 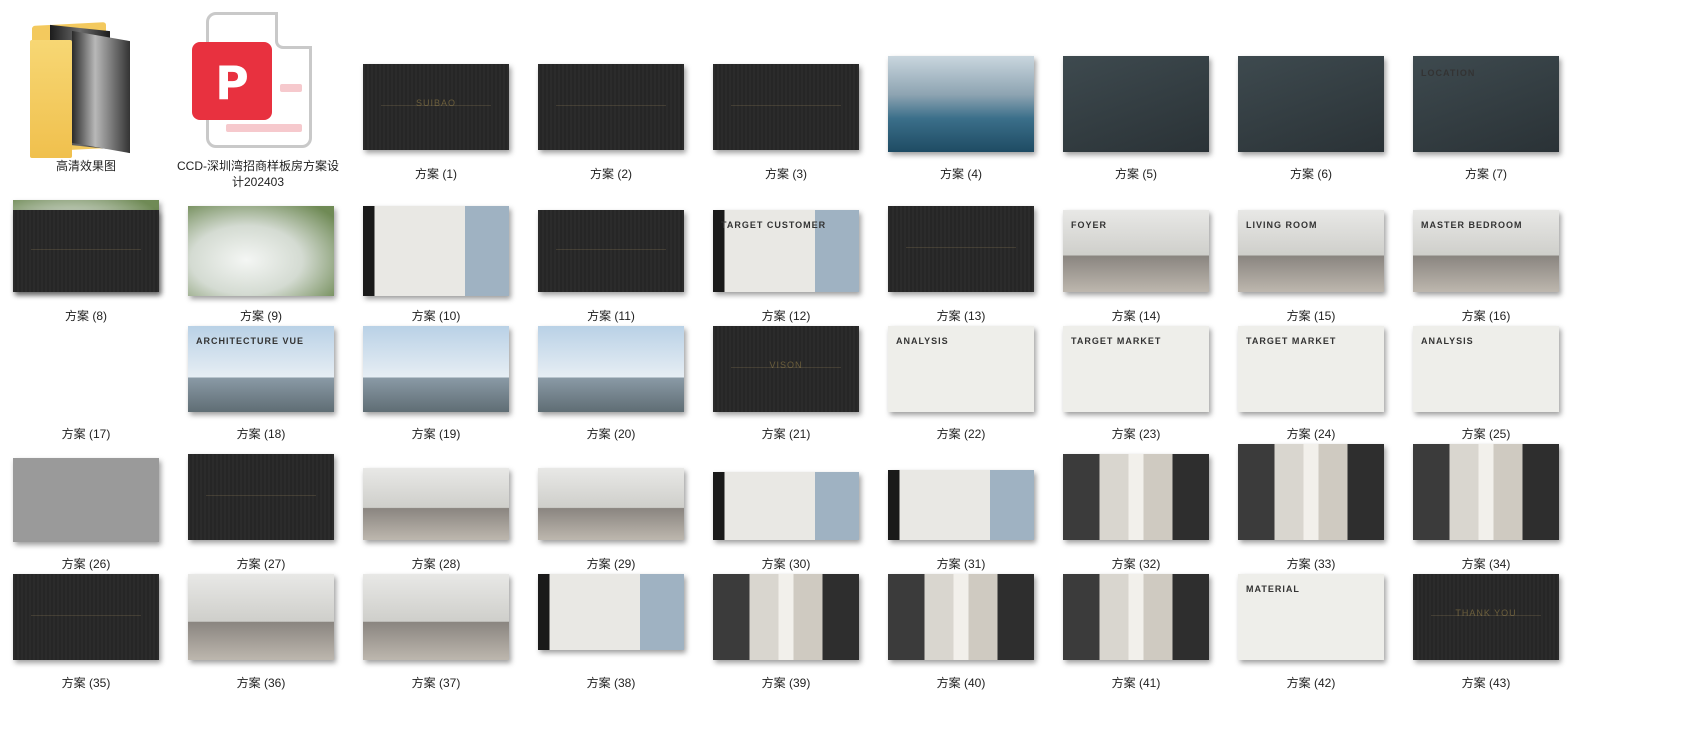 I want to click on slide-title-text: MATERIAL, so click(x=1273, y=589).